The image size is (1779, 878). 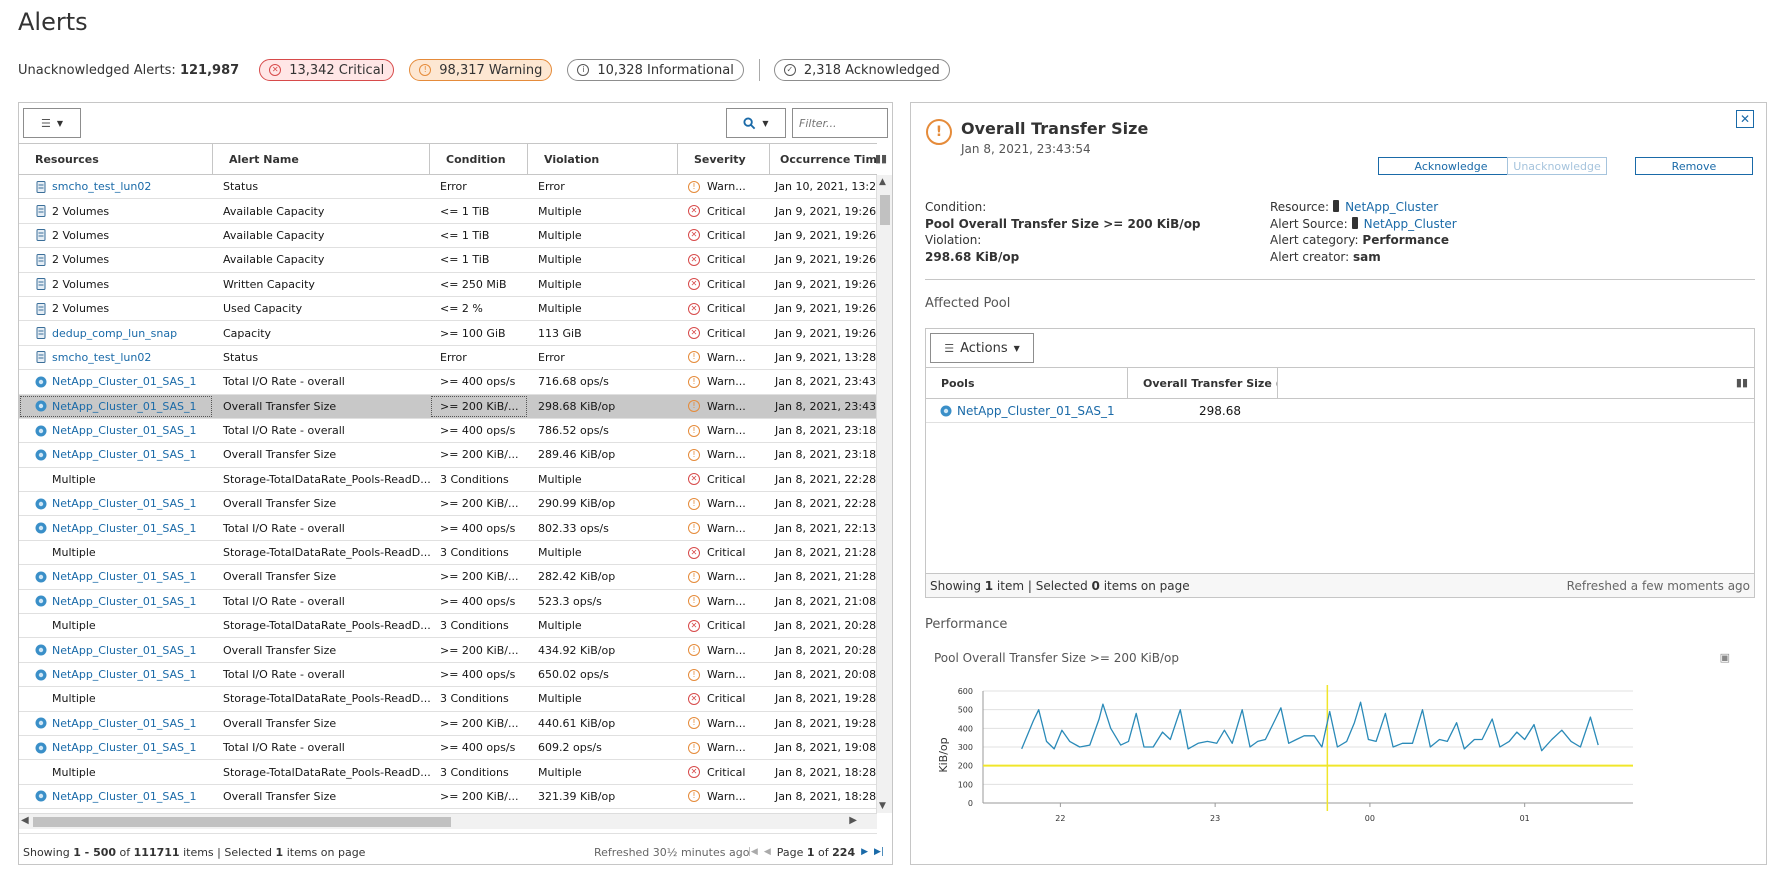 I want to click on next-page-icon: ▶, so click(x=864, y=852).